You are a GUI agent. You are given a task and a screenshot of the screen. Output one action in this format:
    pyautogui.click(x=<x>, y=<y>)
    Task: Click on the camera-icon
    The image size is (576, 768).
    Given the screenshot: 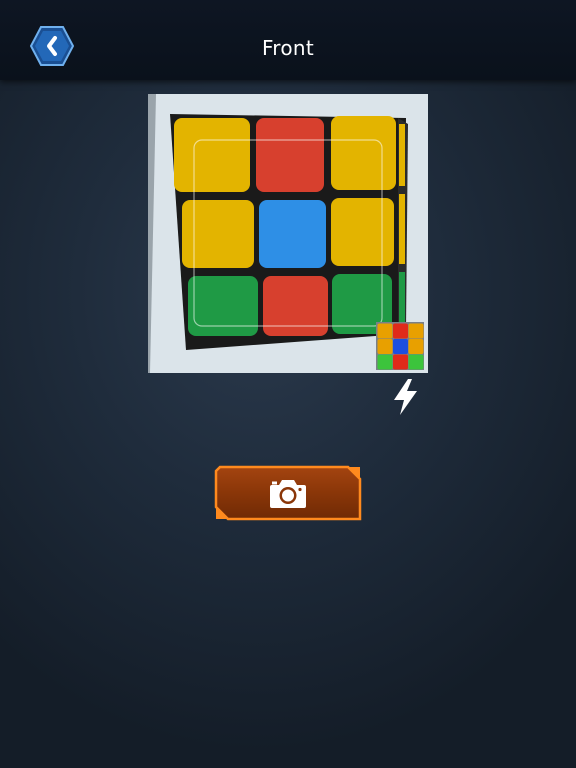 What is the action you would take?
    pyautogui.click(x=288, y=494)
    